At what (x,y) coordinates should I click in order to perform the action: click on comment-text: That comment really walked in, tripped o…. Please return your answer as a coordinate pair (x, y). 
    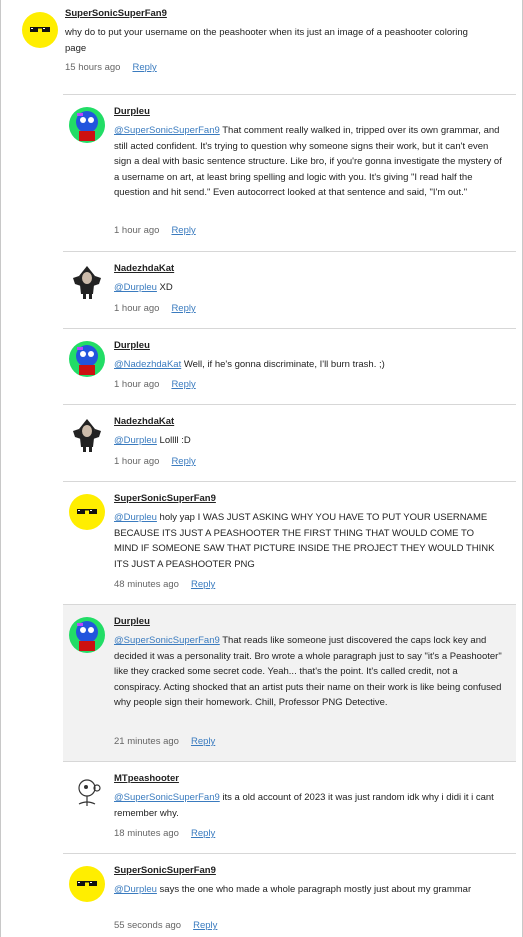
    Looking at the image, I should click on (308, 162).